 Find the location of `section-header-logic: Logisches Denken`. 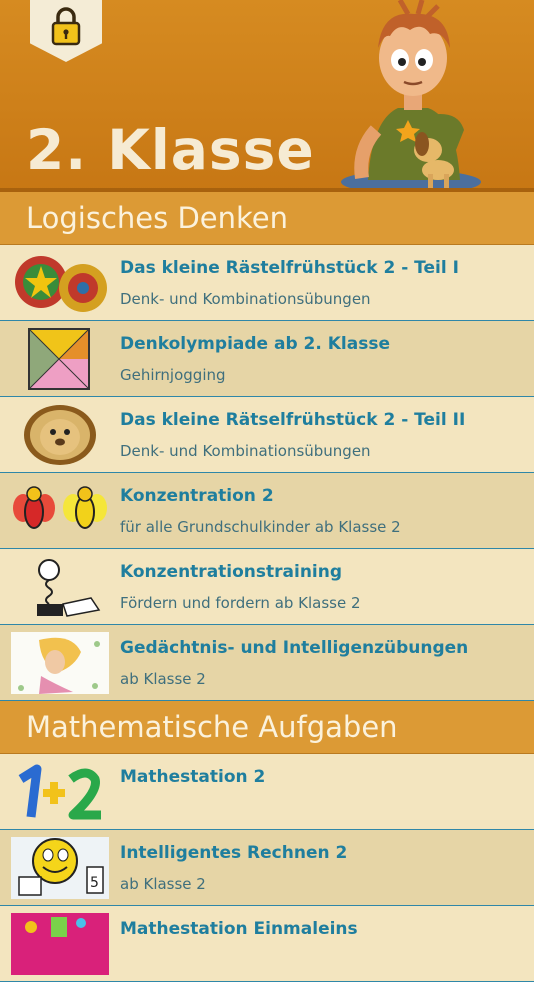

section-header-logic: Logisches Denken is located at coordinates (267, 218).